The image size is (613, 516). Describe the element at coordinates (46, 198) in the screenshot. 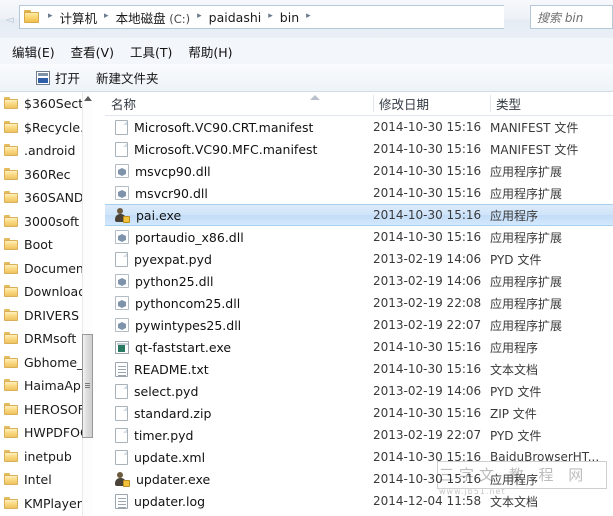

I see `sidebar-item-360sandbox: 360SANDBOX` at that location.